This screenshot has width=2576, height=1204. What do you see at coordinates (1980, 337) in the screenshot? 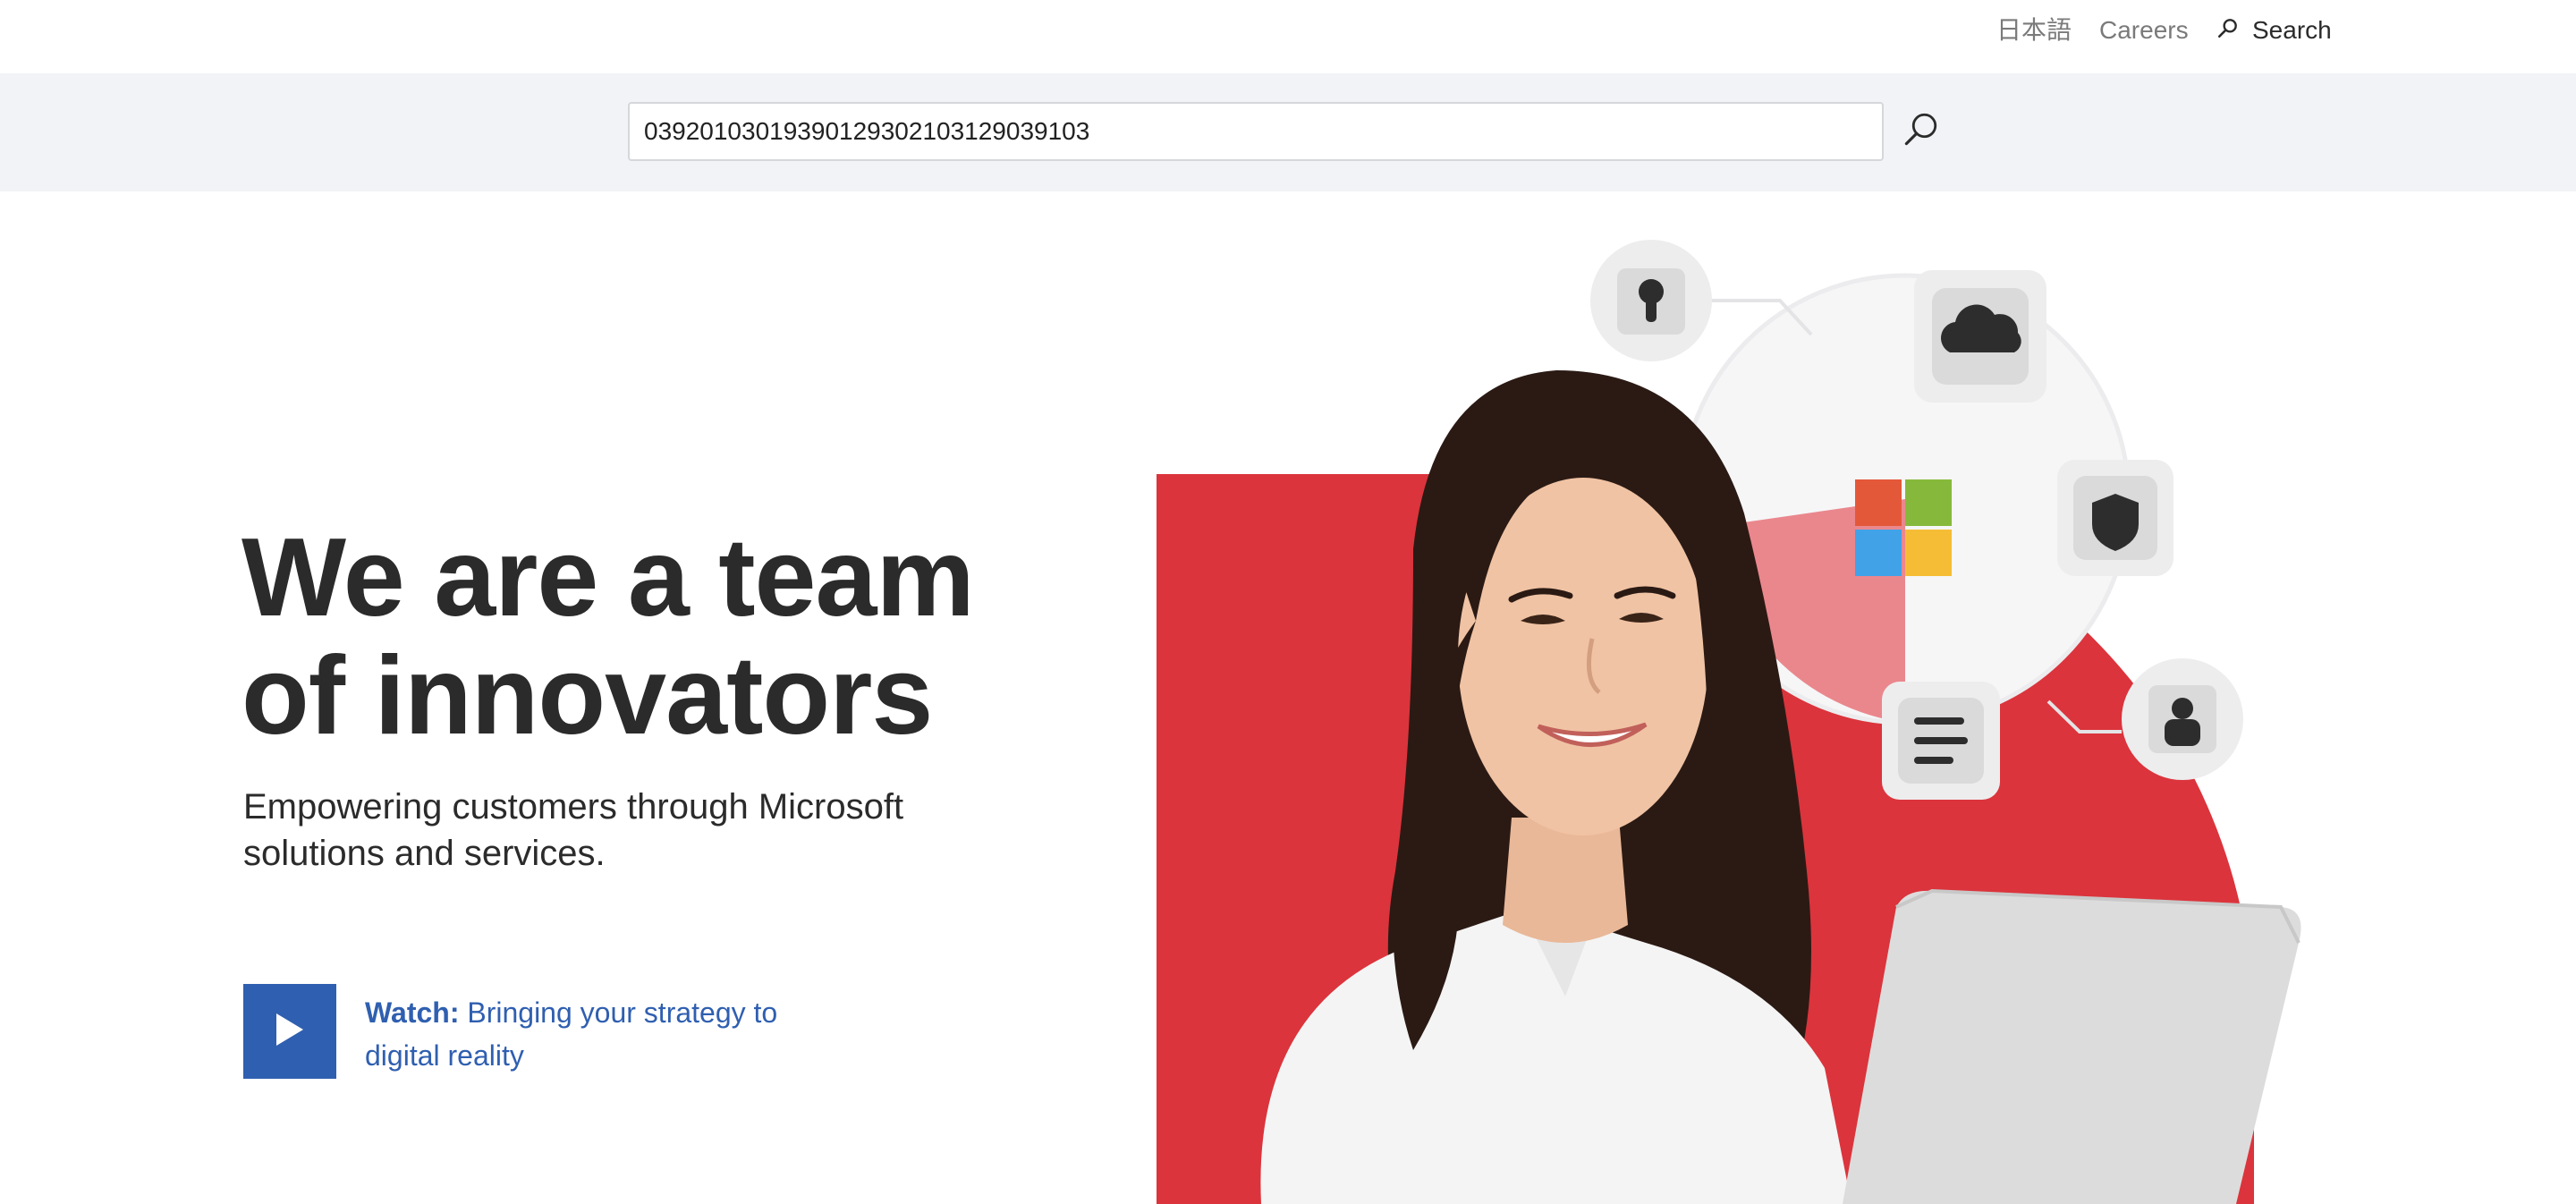
I see `cloud-icon` at bounding box center [1980, 337].